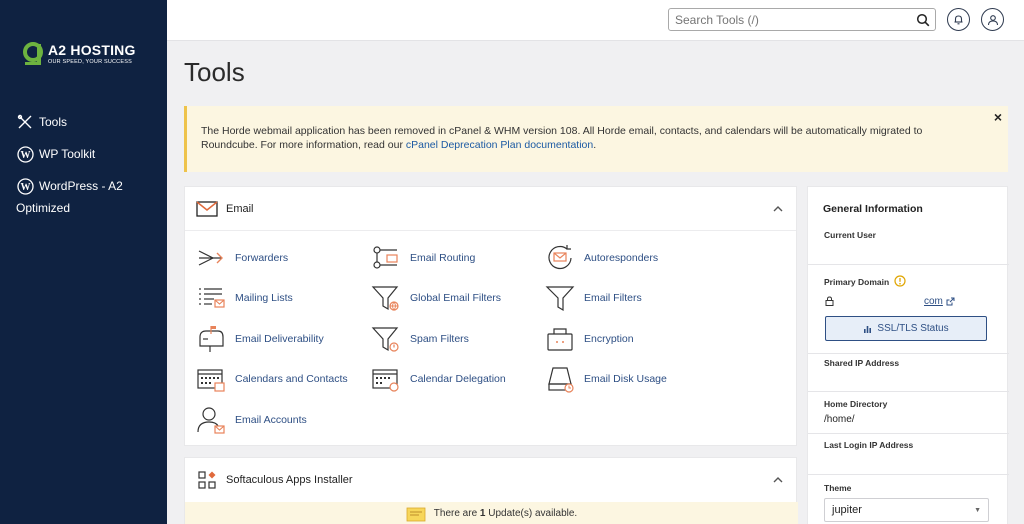  What do you see at coordinates (906, 510) in the screenshot?
I see `theme-select: jupiter ▼` at bounding box center [906, 510].